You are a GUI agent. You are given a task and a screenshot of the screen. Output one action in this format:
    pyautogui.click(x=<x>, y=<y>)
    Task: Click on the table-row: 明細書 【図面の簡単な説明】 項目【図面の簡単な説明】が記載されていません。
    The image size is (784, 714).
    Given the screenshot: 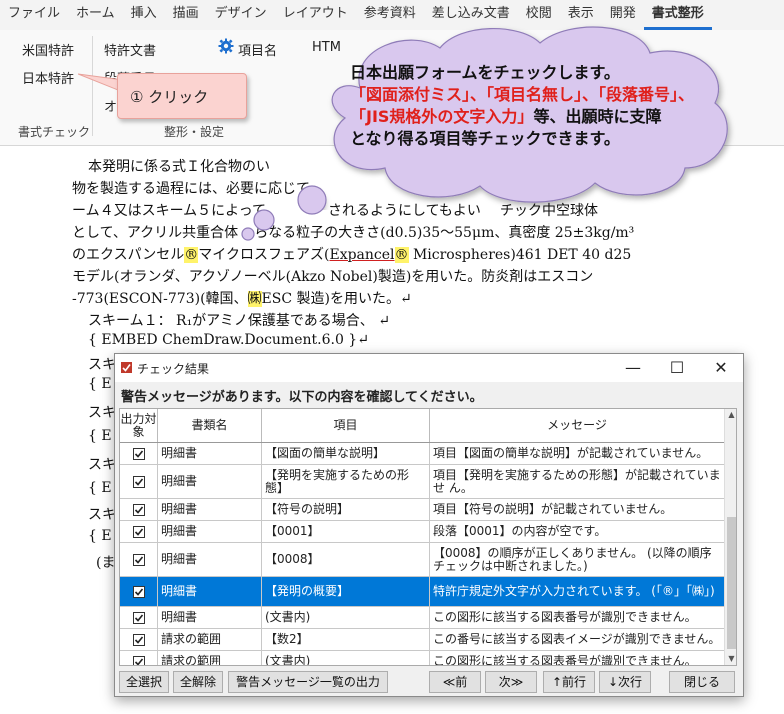 What is the action you would take?
    pyautogui.click(x=422, y=454)
    